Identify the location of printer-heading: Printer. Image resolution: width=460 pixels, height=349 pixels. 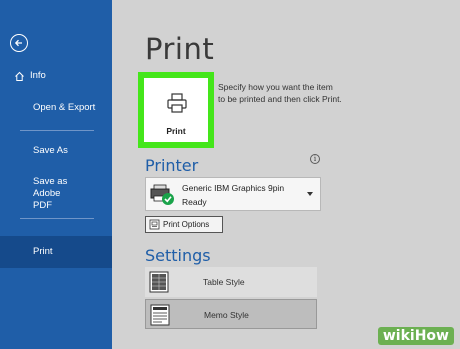
(172, 165).